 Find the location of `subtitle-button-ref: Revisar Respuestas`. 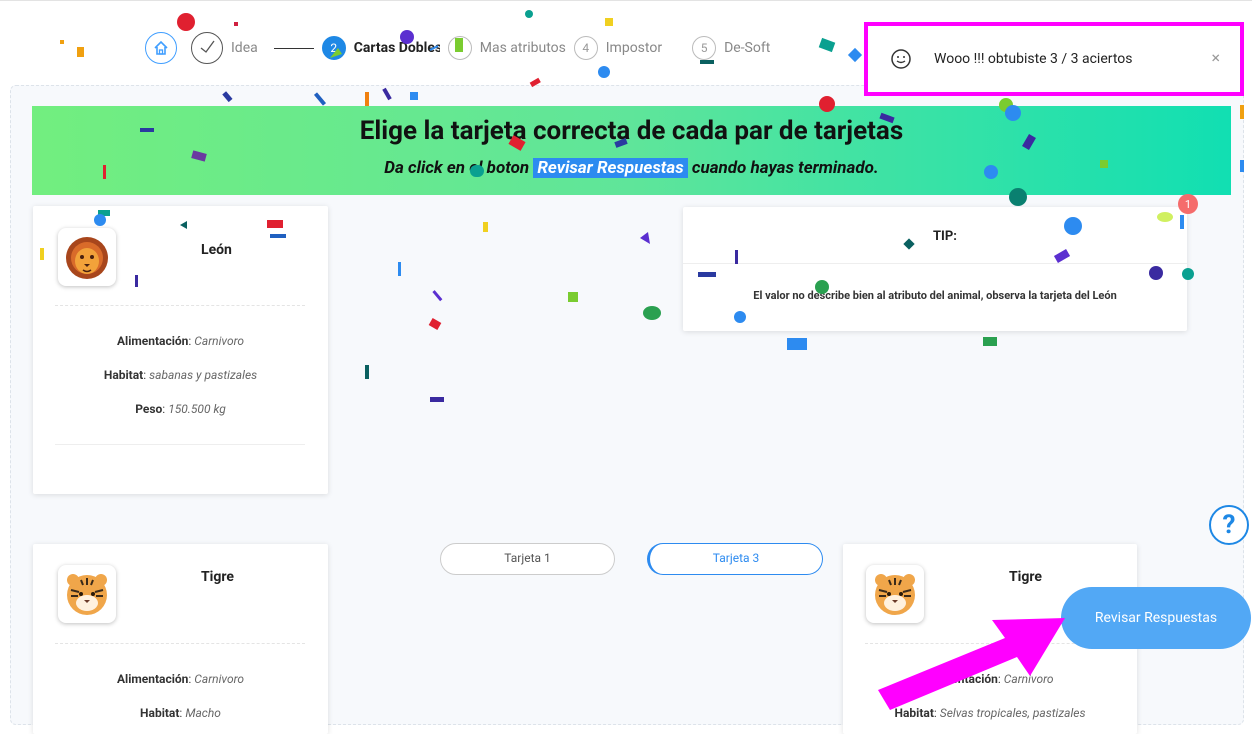

subtitle-button-ref: Revisar Respuestas is located at coordinates (610, 168).